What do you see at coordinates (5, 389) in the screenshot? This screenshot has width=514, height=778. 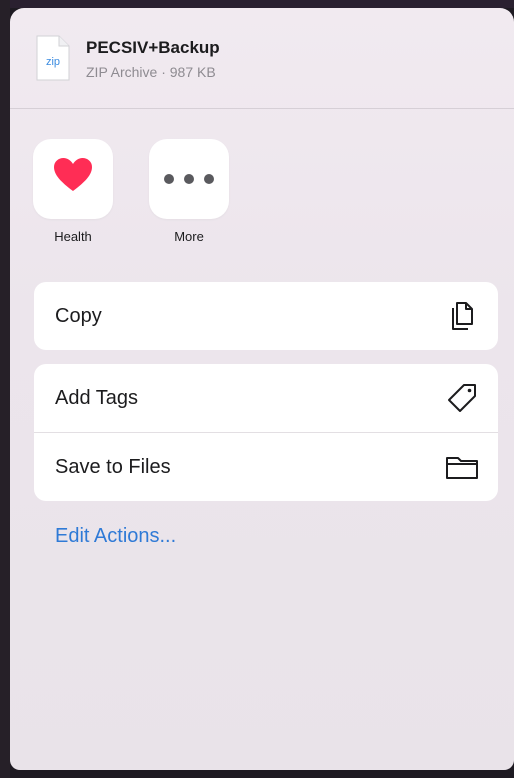 I see `background-edge` at bounding box center [5, 389].